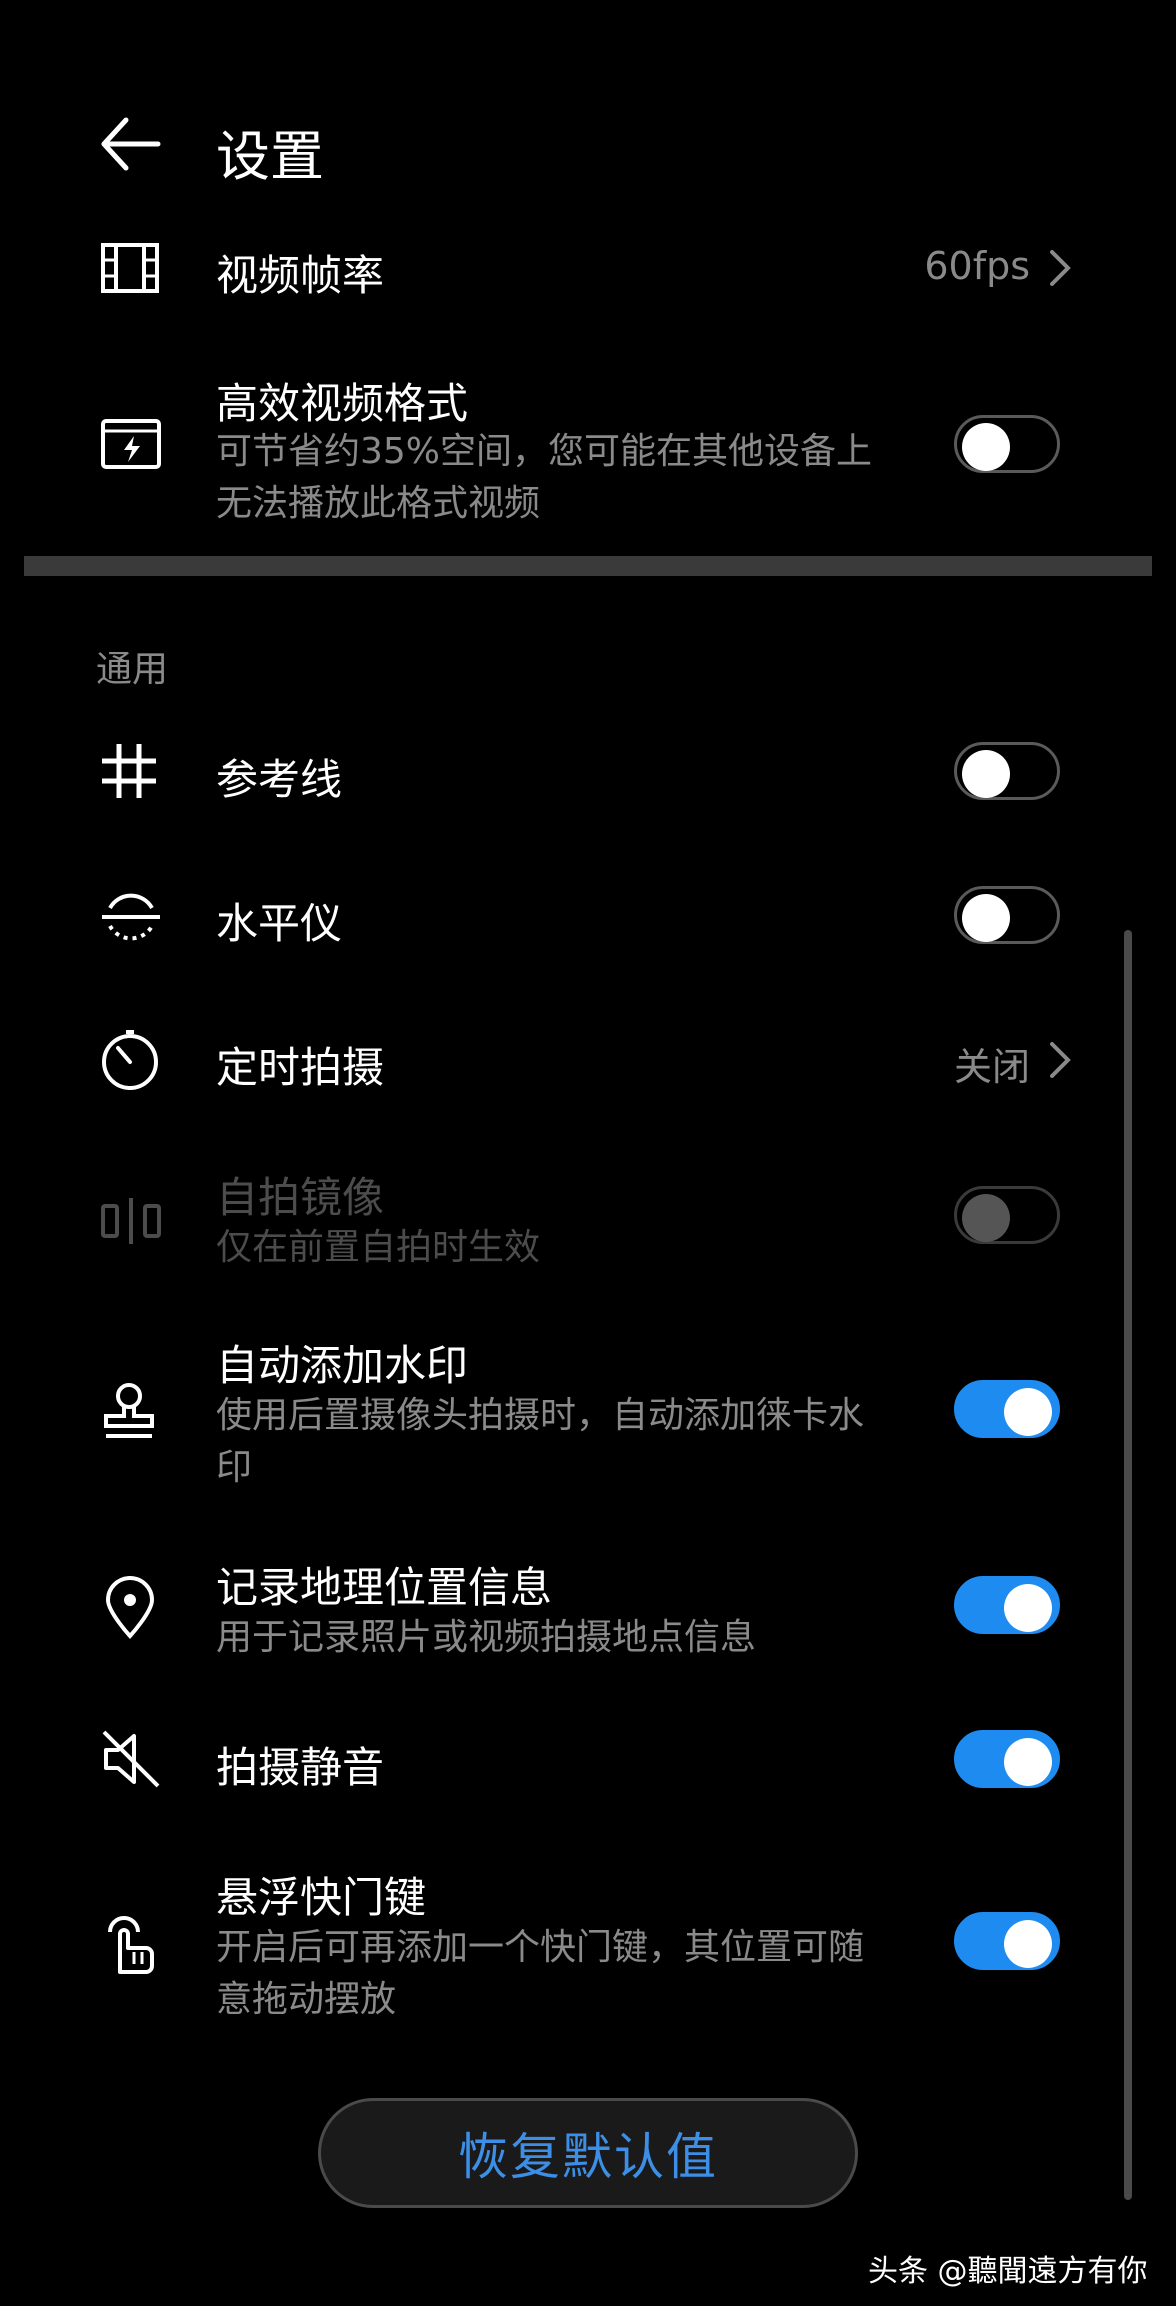  Describe the element at coordinates (1007, 1409) in the screenshot. I see `watermark-toggle` at that location.